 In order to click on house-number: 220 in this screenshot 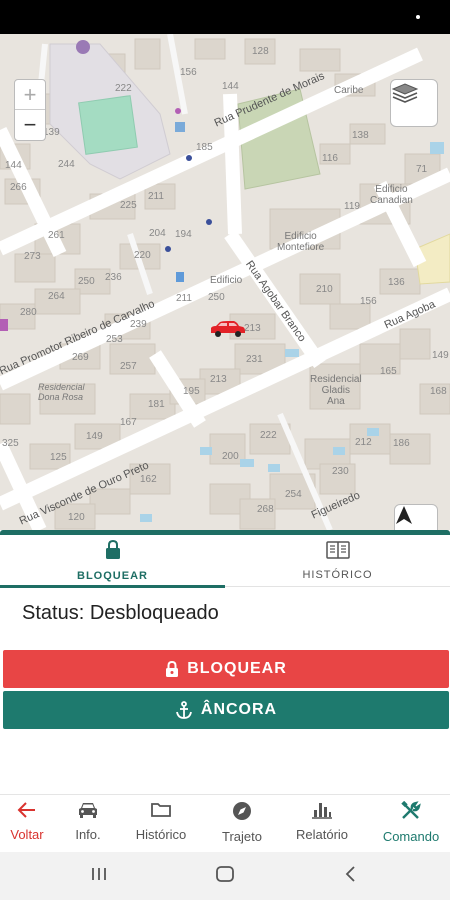, I will do `click(142, 255)`.